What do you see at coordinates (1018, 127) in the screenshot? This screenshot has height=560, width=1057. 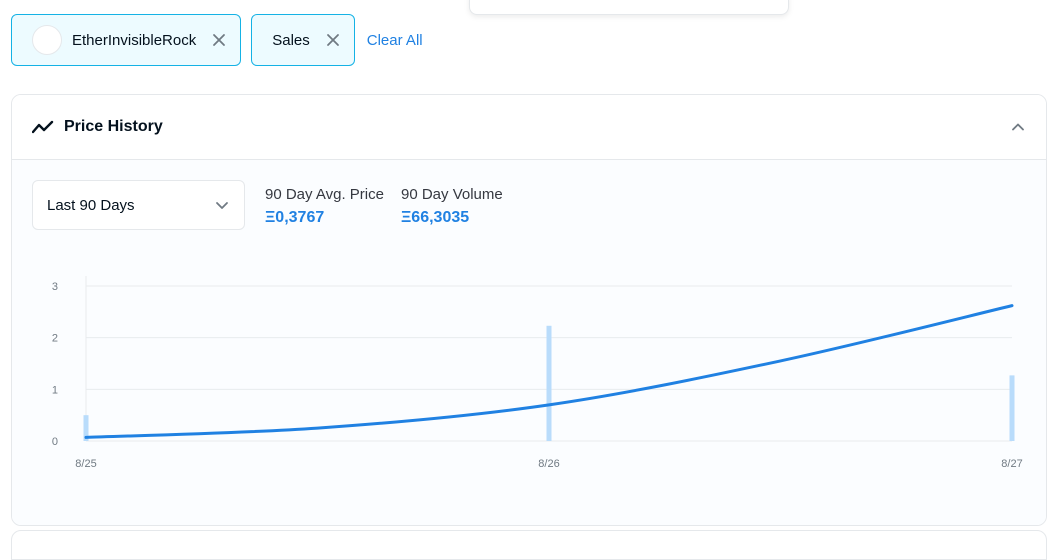 I see `chevron-up-icon` at bounding box center [1018, 127].